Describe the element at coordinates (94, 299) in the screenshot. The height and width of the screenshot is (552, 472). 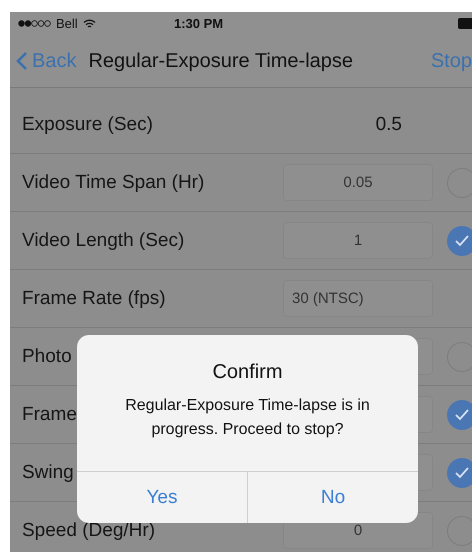
I see `row-label: Frame Rate (fps)` at that location.